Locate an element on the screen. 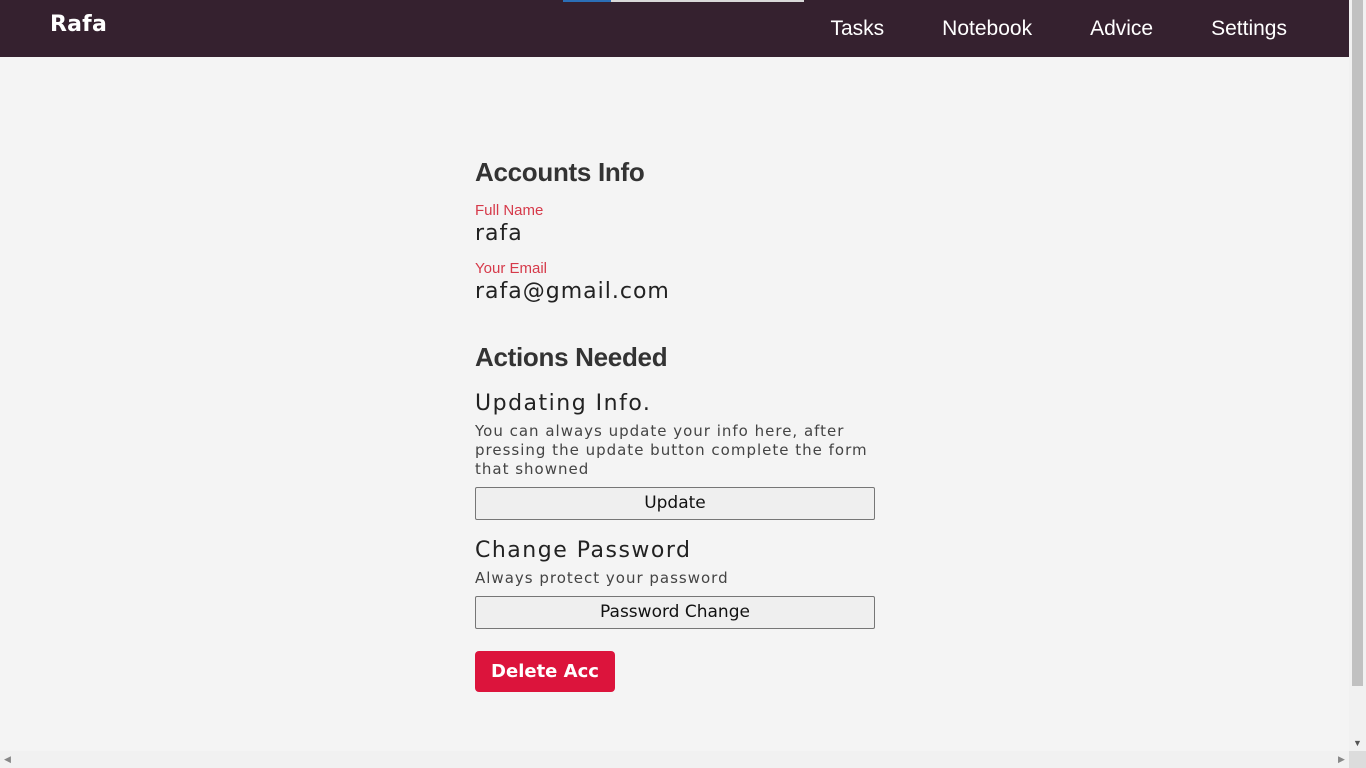 This screenshot has width=1366, height=768. vertical-scroll-thumb is located at coordinates (1357, 343).